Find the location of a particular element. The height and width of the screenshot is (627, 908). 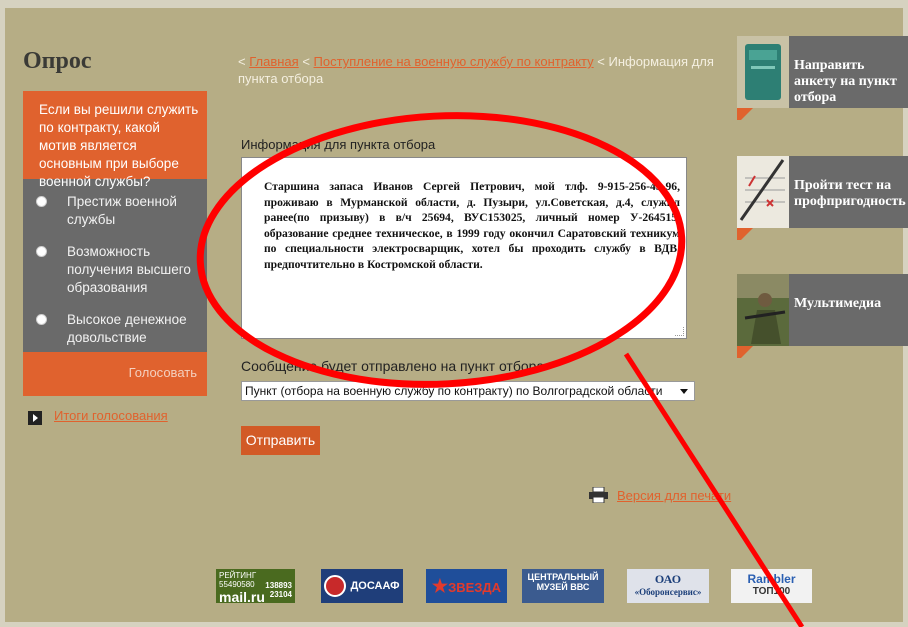

museum-text-bottom: МУЗЕЙ ВВС is located at coordinates (563, 587).